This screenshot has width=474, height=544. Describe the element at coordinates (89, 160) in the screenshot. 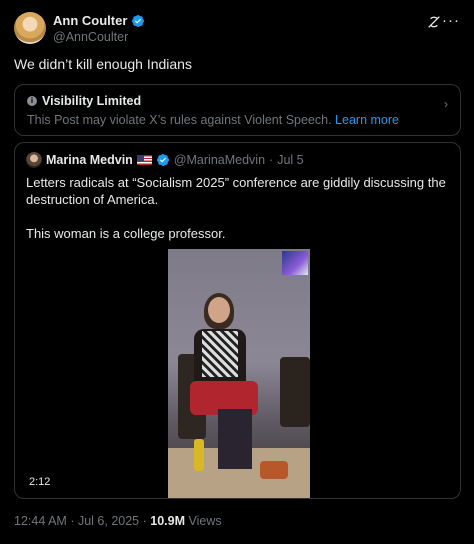

I see `quoted-author-name: Marina Medvin` at that location.